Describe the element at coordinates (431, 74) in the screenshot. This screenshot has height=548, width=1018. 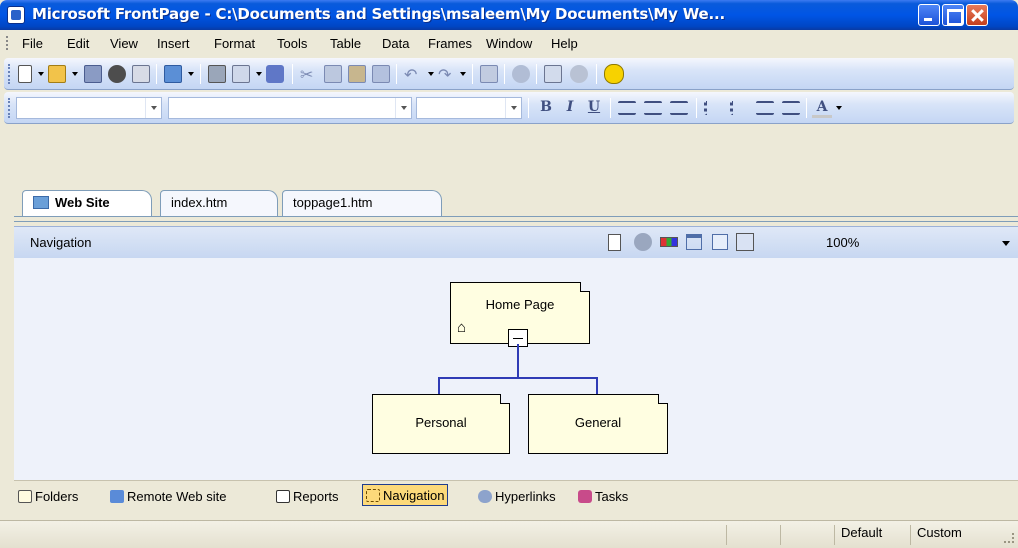
I see `undo-dropdown` at that location.